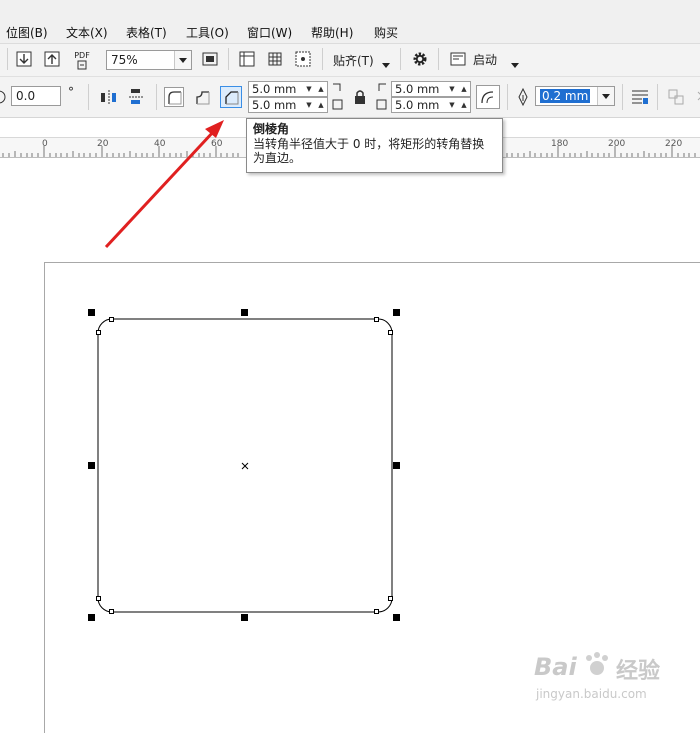 The width and height of the screenshot is (700, 733). Describe the element at coordinates (613, 680) in the screenshot. I see `baidu-watermark: Bai 经验 jingyan.baidu.com` at that location.